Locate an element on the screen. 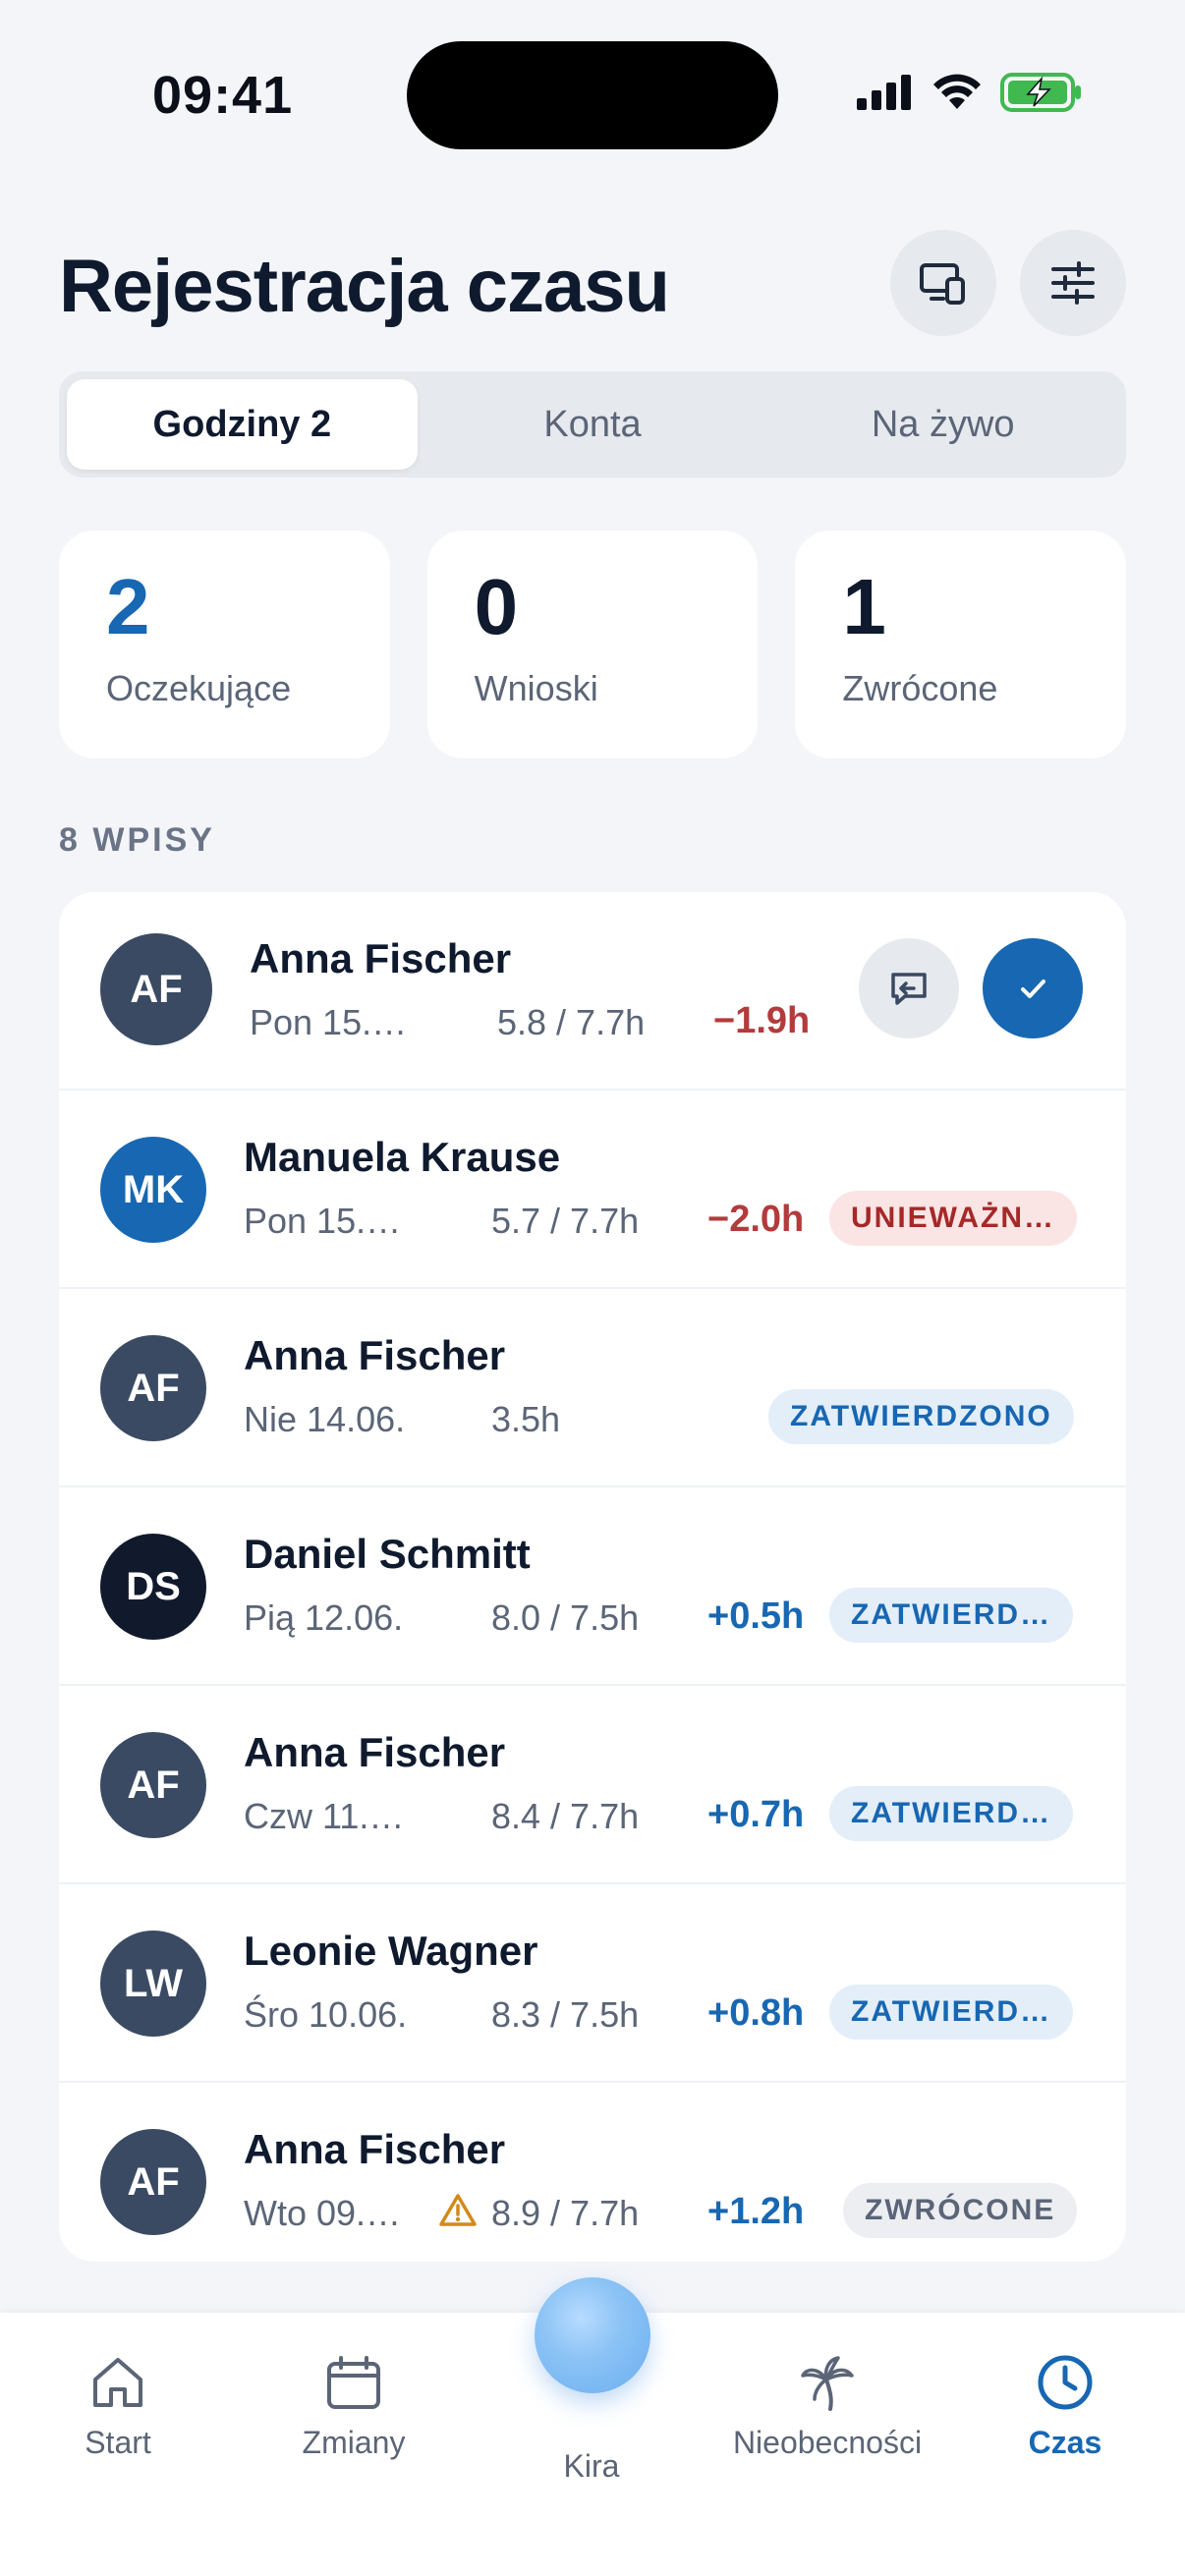 The width and height of the screenshot is (1185, 2576). stat-card-returned: 1 Zwrócone is located at coordinates (961, 644).